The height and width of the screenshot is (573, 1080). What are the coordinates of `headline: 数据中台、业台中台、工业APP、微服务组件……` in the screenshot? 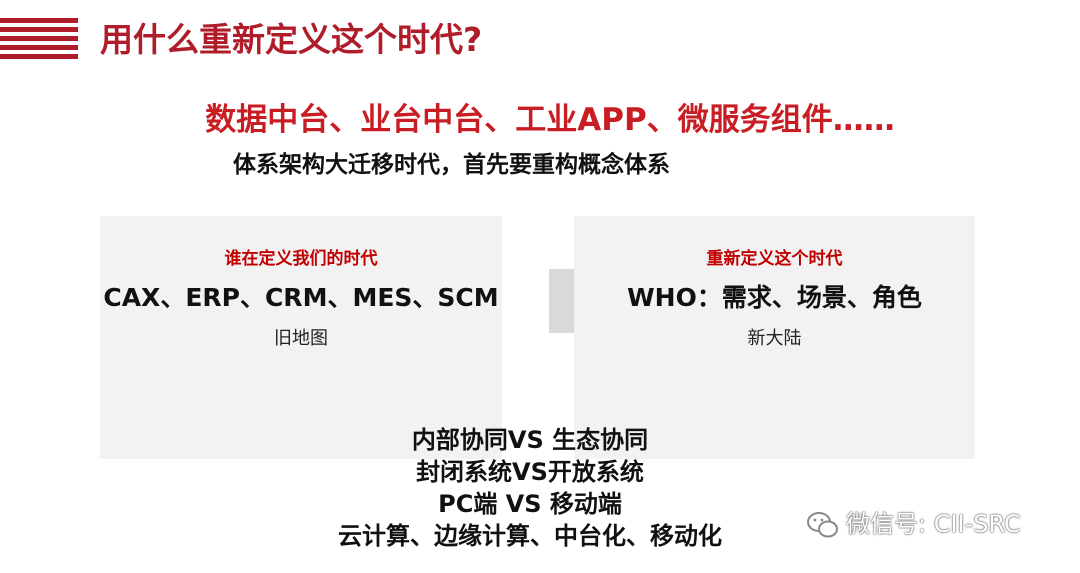 It's located at (550, 120).